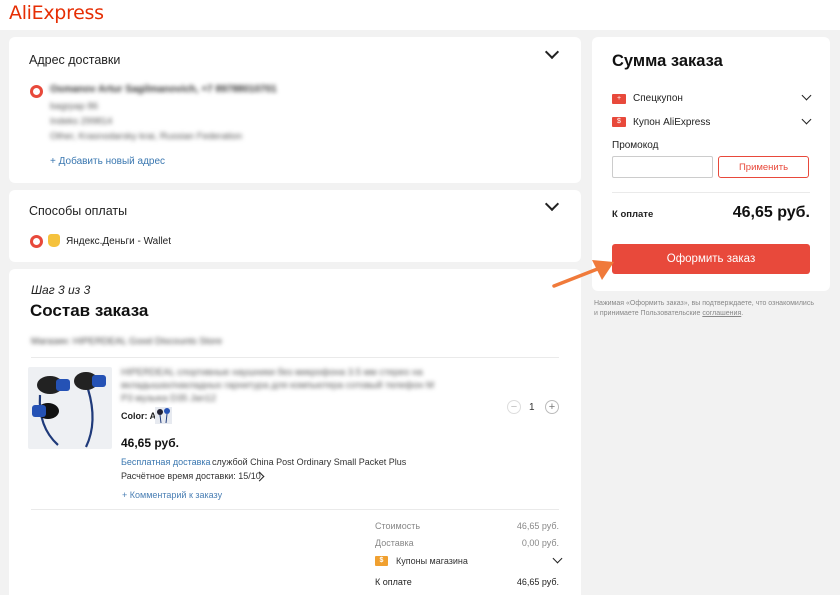  What do you see at coordinates (619, 99) in the screenshot?
I see `special-coupon-icon: +` at bounding box center [619, 99].